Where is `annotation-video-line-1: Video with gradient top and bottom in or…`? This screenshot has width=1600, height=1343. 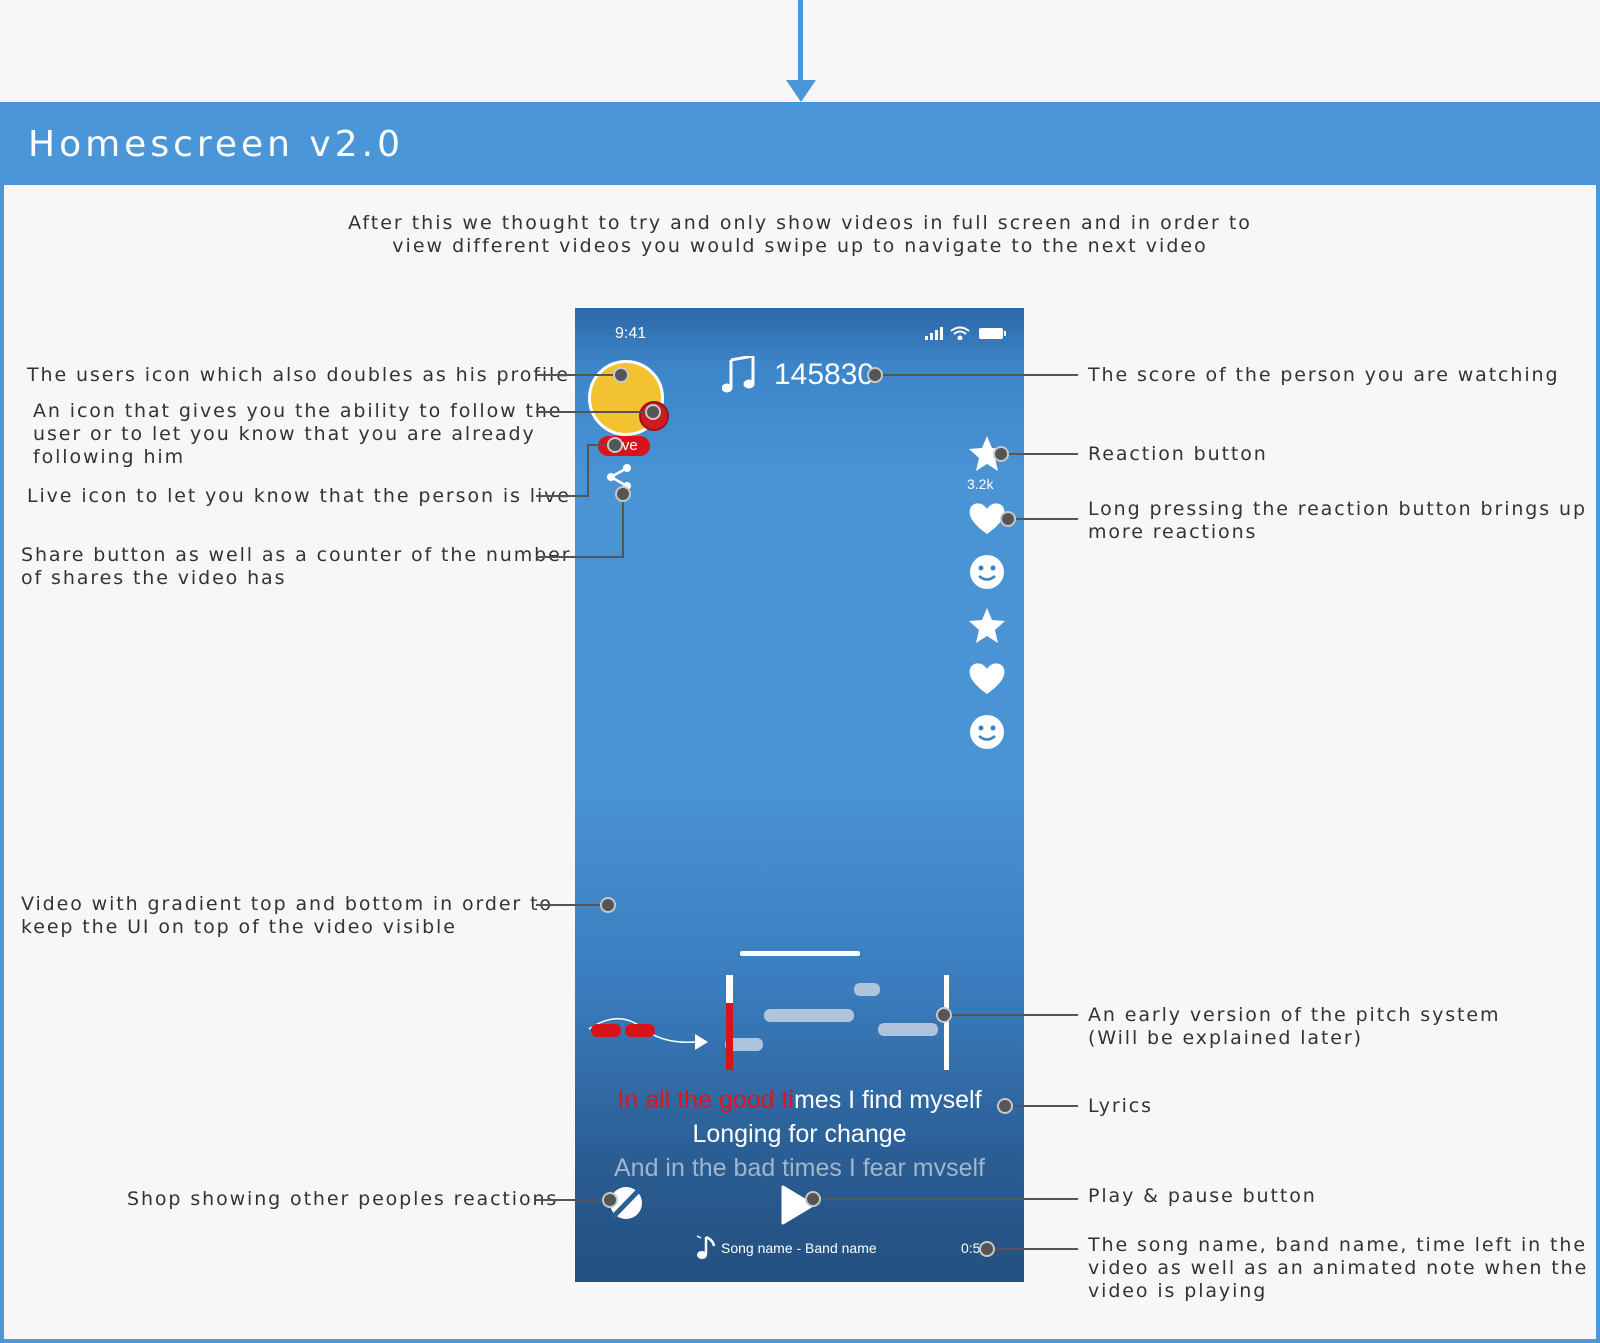
annotation-video-line-1: Video with gradient top and bottom in or… is located at coordinates (287, 904).